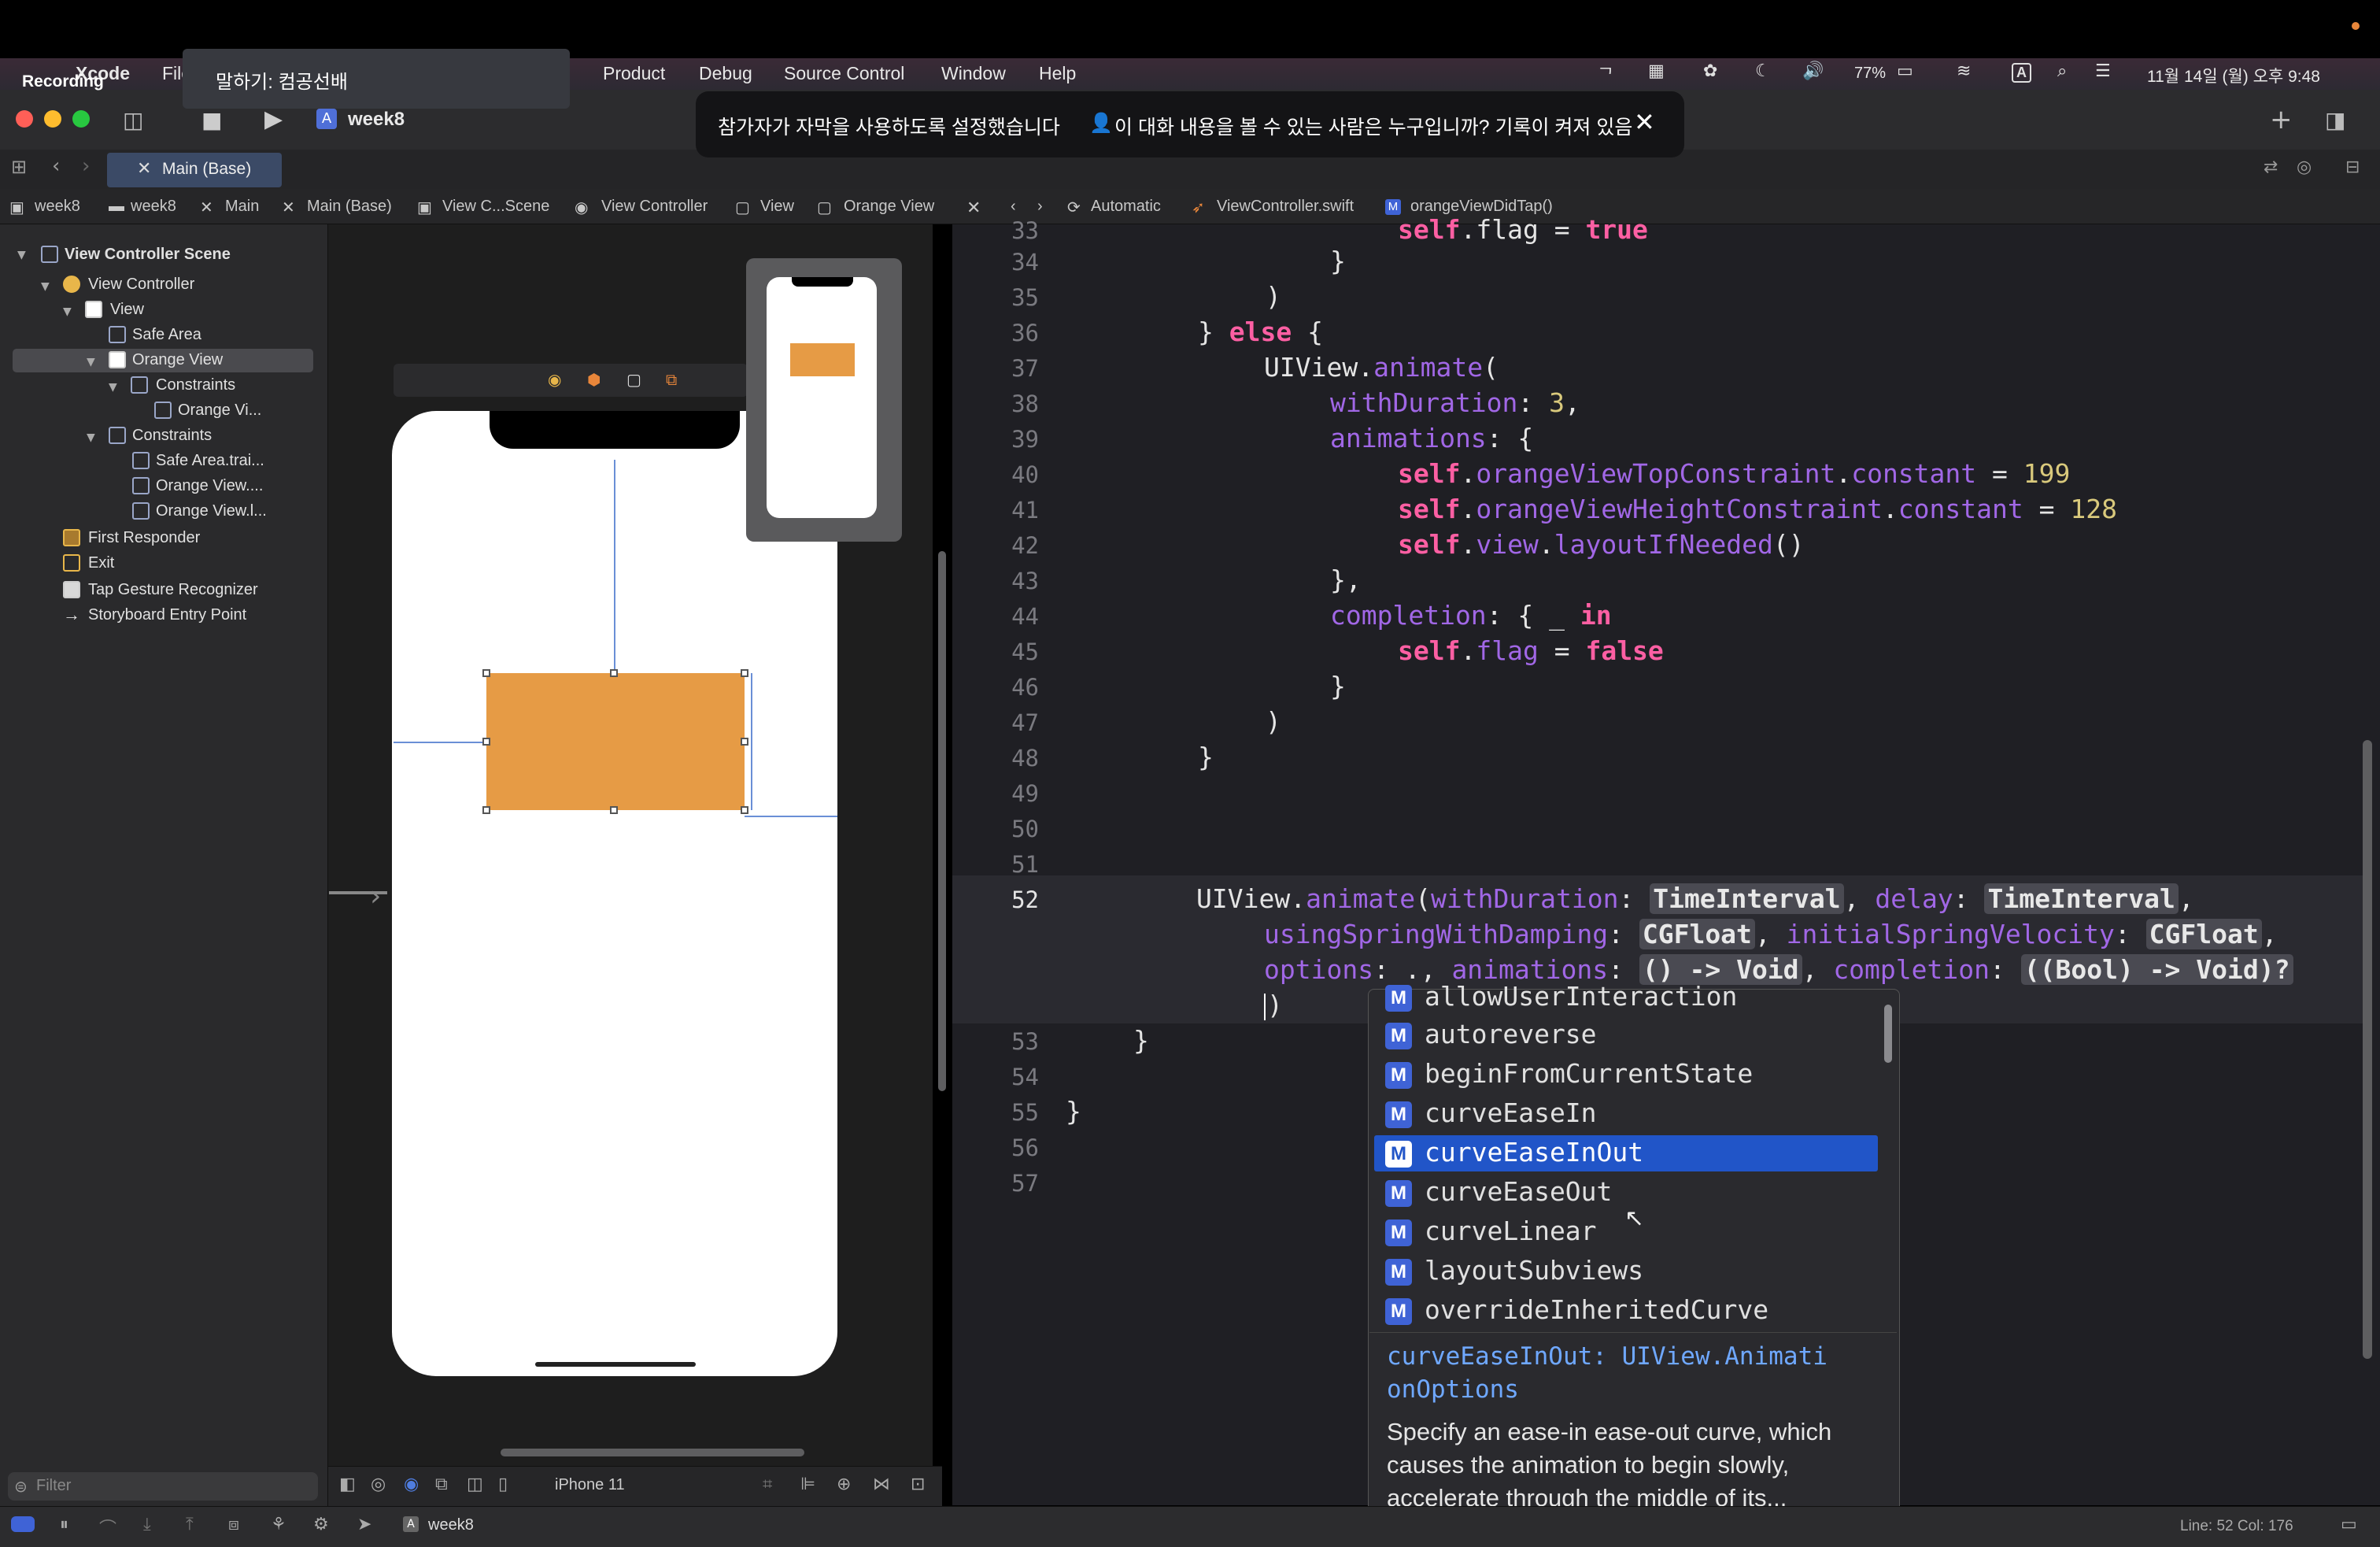 This screenshot has height=1547, width=2380. I want to click on code-line-47: ), so click(1273, 721).